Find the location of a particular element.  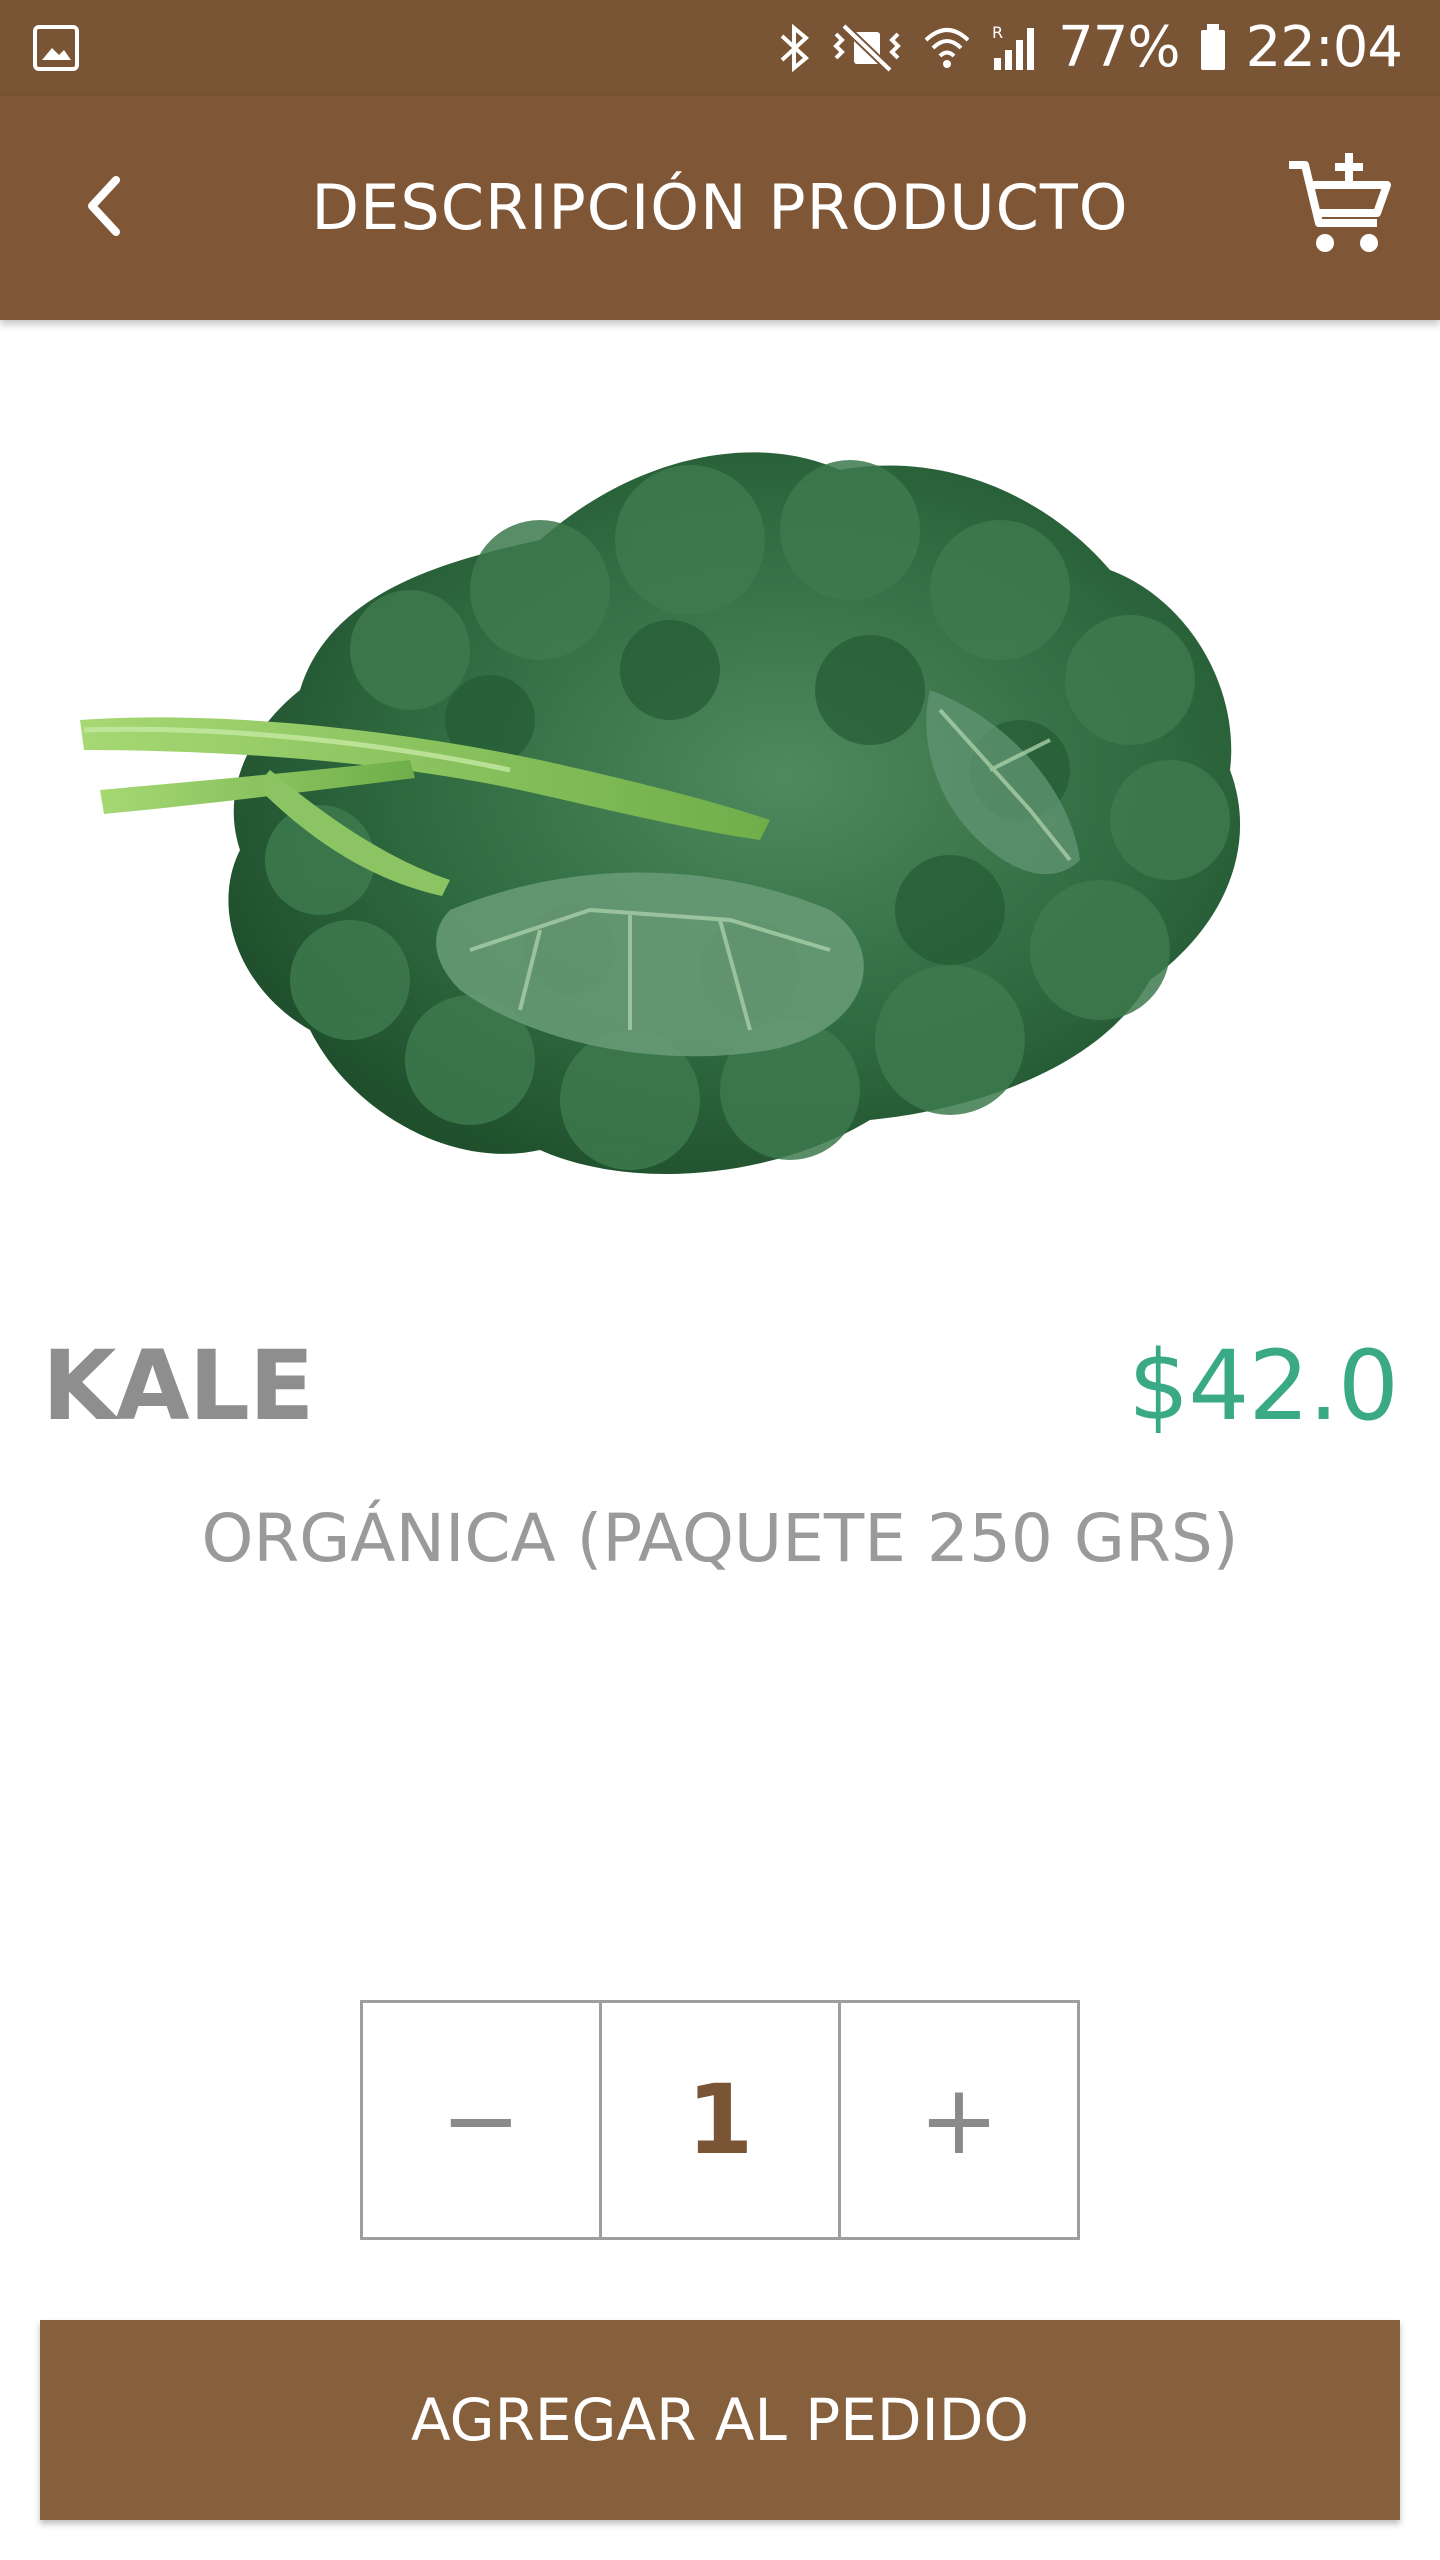

bluetooth-icon is located at coordinates (795, 48).